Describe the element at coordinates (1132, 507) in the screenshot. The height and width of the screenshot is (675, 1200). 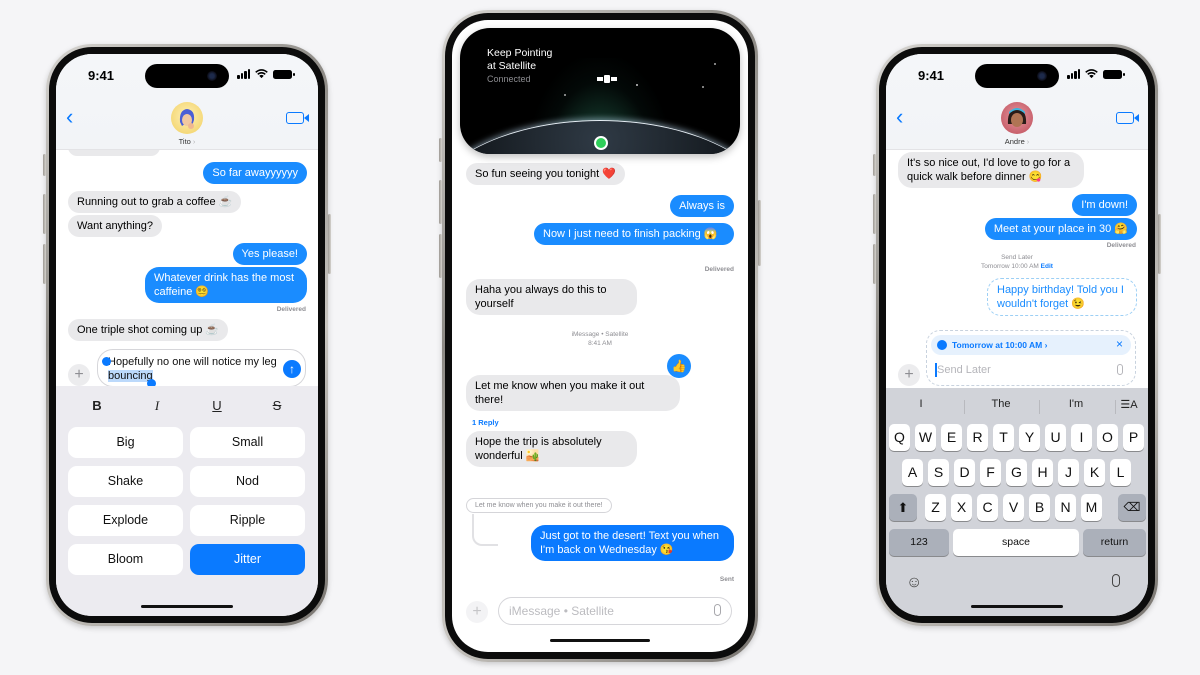
I see `delete-backspace-icon: ⌫` at that location.